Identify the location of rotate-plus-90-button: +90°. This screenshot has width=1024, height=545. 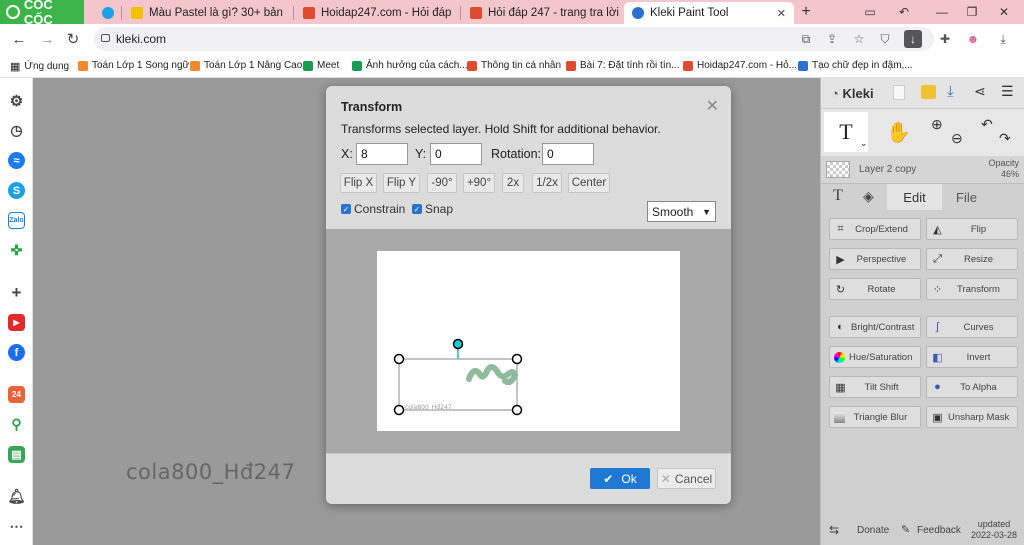
(479, 183).